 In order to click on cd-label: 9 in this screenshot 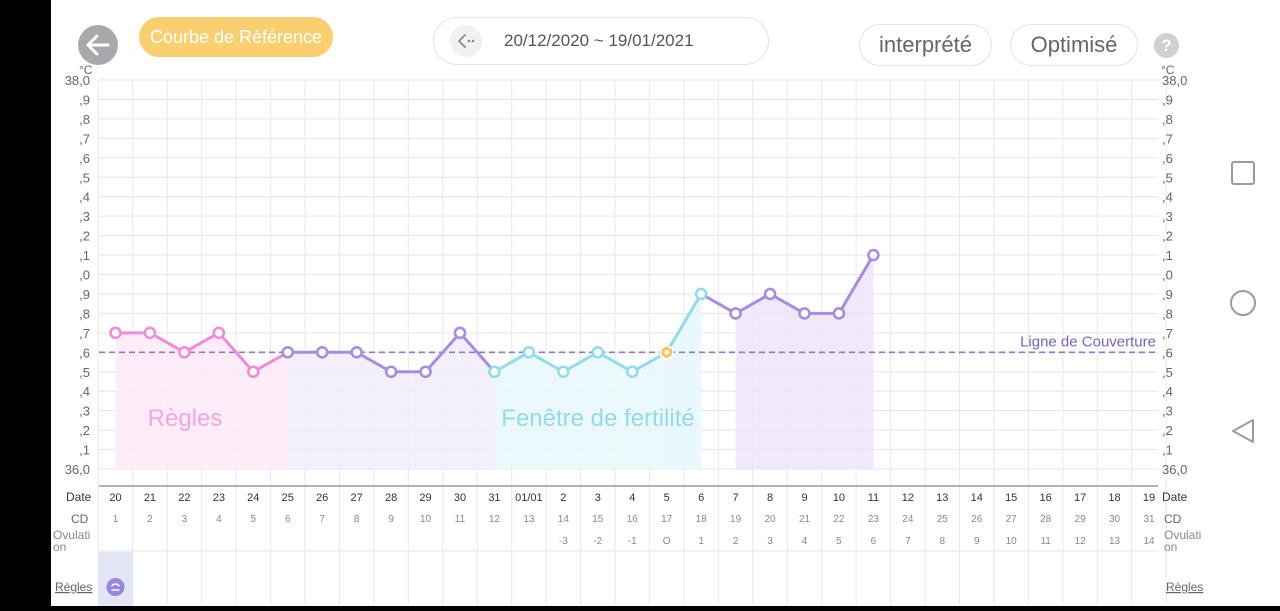, I will do `click(391, 519)`.